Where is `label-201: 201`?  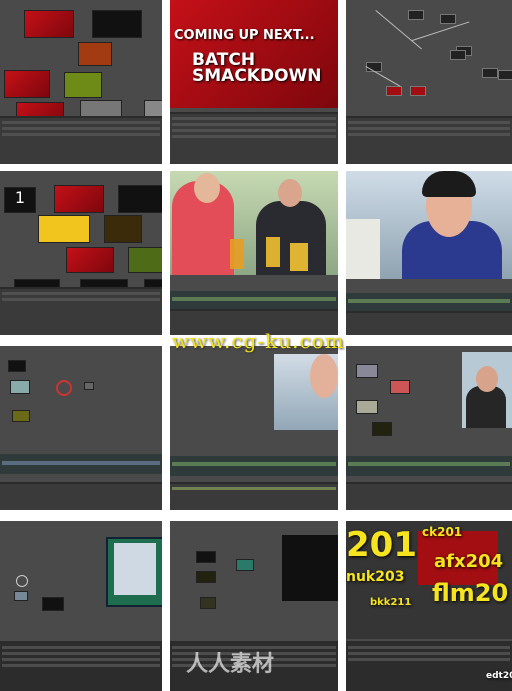
label-201: 201 is located at coordinates (381, 545).